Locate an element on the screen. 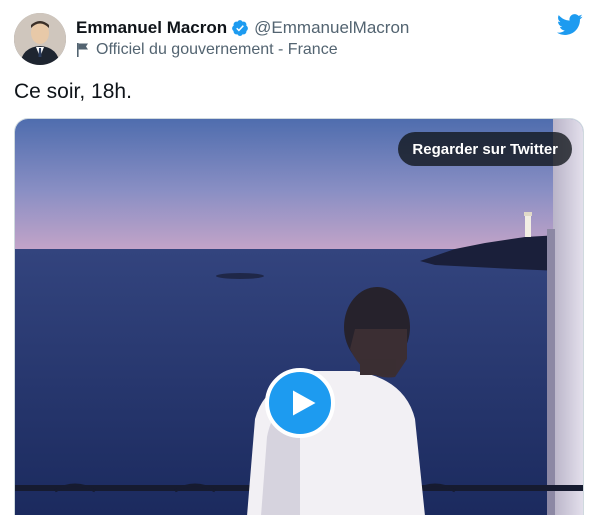 This screenshot has width=600, height=515. flag-icon is located at coordinates (82, 50).